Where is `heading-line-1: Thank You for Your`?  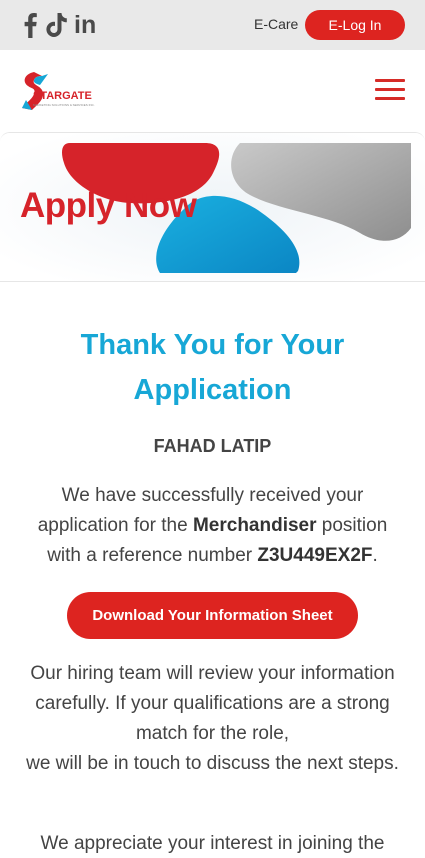 heading-line-1: Thank You for Your is located at coordinates (212, 345).